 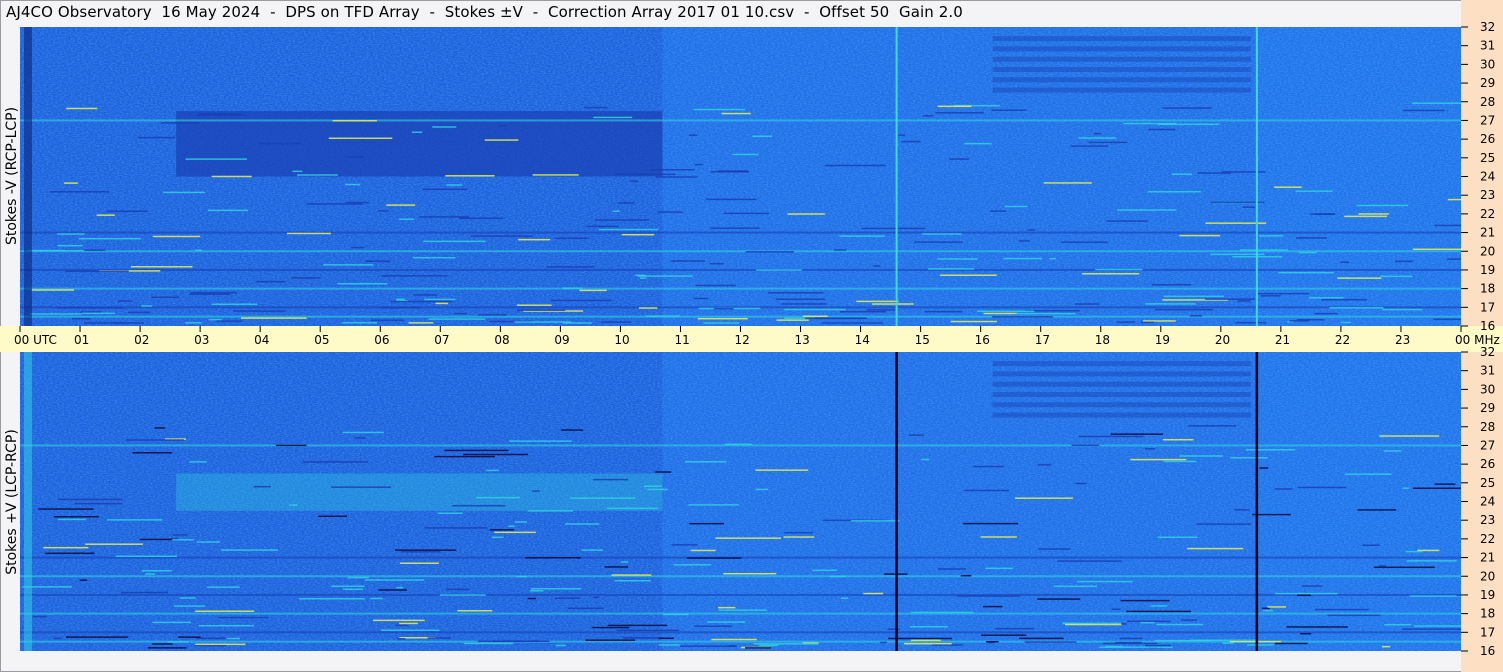 What do you see at coordinates (141, 340) in the screenshot?
I see `time-tick-label: 02` at bounding box center [141, 340].